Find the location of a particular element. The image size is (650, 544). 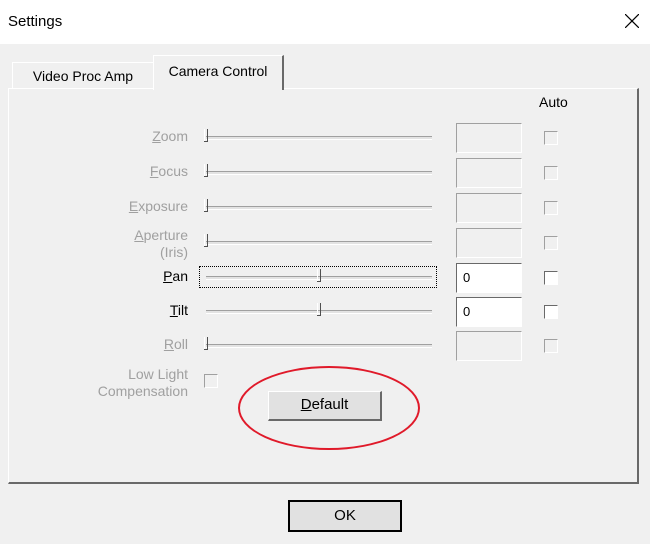

label-pan: Pan is located at coordinates (175, 276).